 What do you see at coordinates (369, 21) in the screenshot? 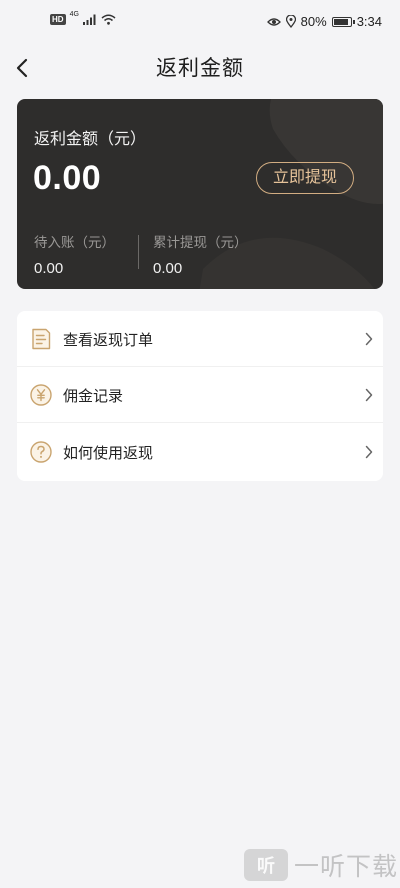
I see `clock: 3:34` at bounding box center [369, 21].